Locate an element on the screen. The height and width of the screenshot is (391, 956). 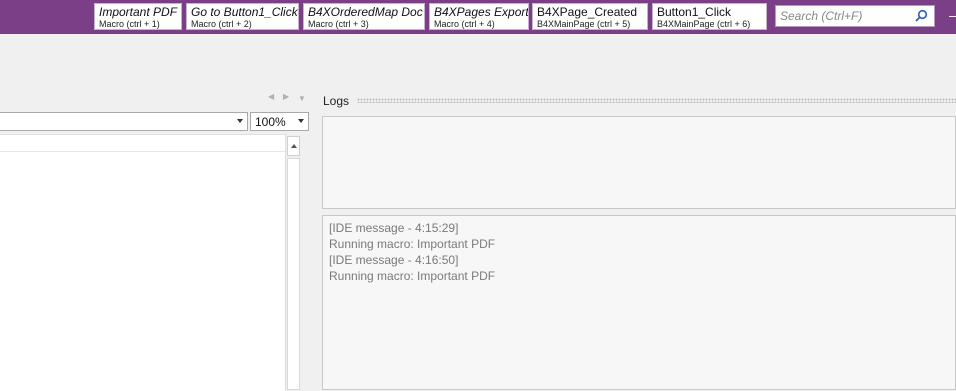
logs-title: Logs is located at coordinates (336, 101).